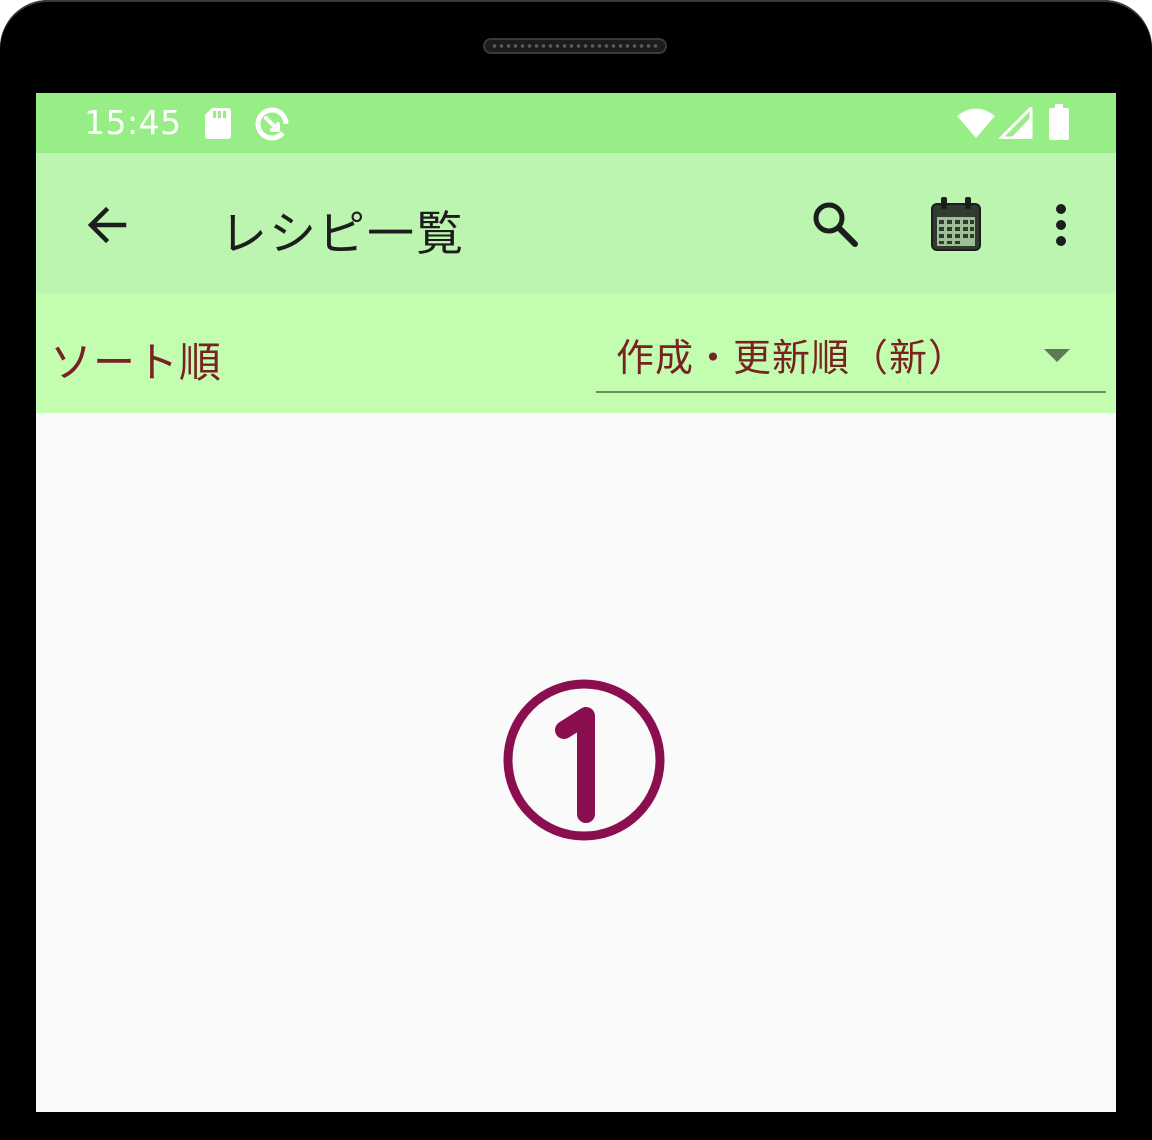 Image resolution: width=1152 pixels, height=1140 pixels. Describe the element at coordinates (792, 358) in the screenshot. I see `sort-order-selected-value: 作成・更新順（新）` at that location.